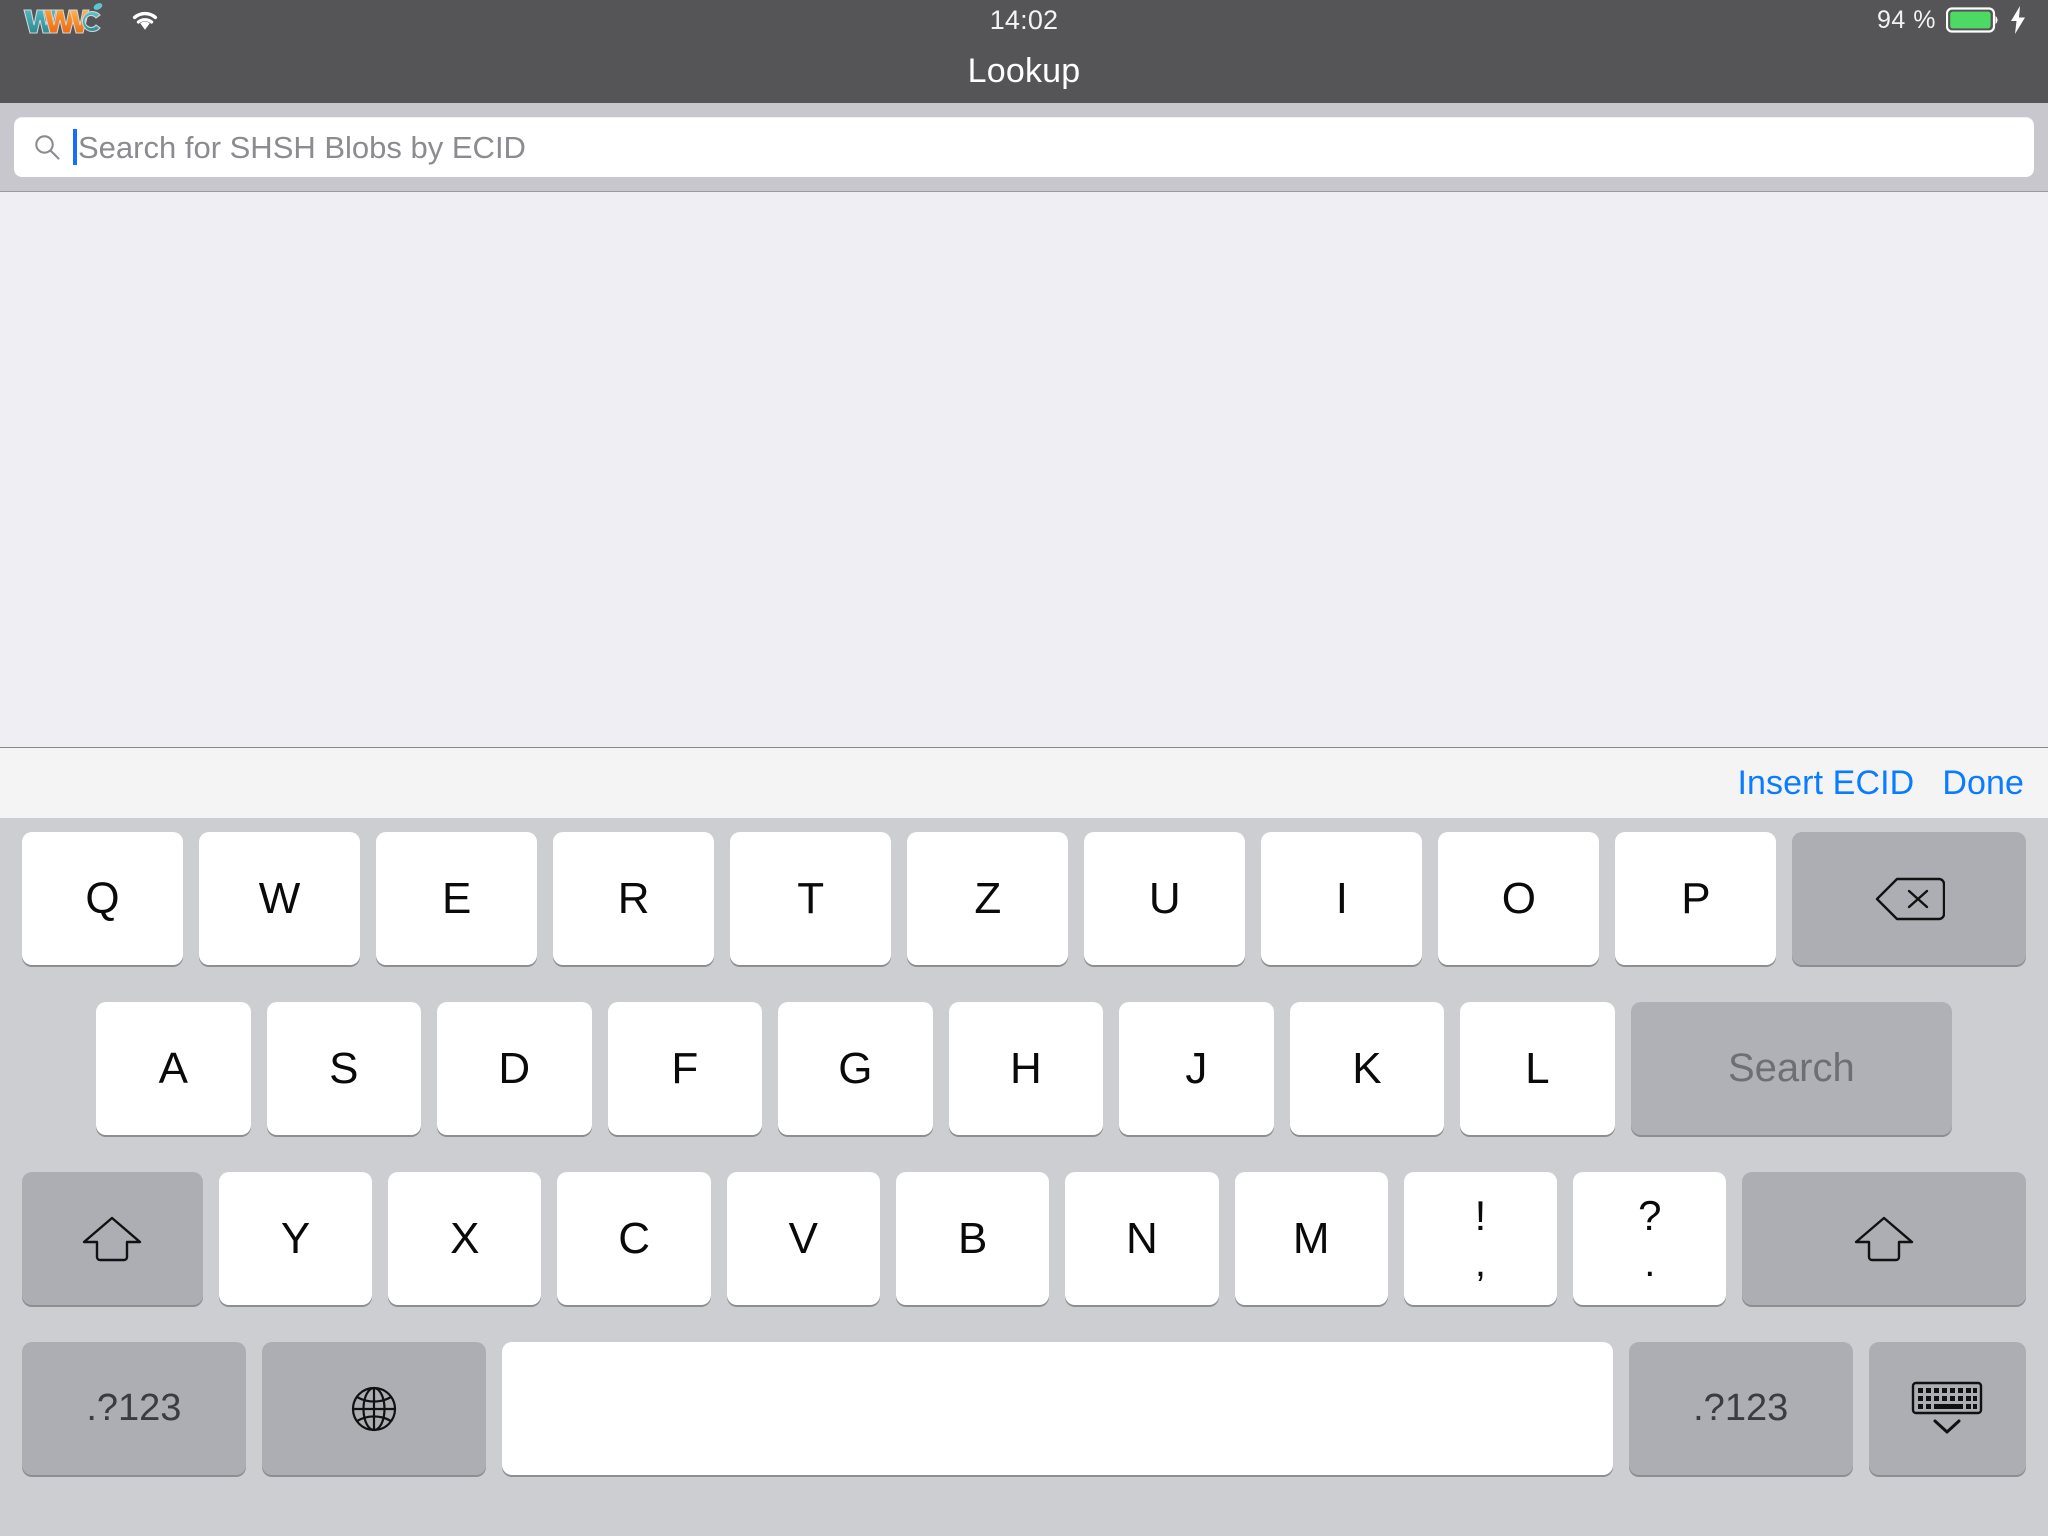 The width and height of the screenshot is (2048, 1536). Describe the element at coordinates (634, 898) in the screenshot. I see `key-r: R` at that location.